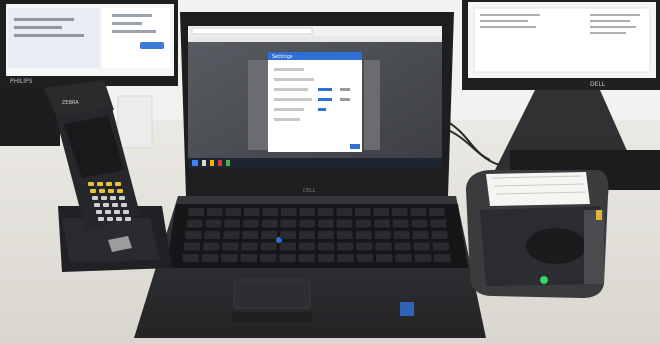 This screenshot has width=660, height=344. Describe the element at coordinates (70, 103) in the screenshot. I see `scanner-brand: ZEBRA` at that location.